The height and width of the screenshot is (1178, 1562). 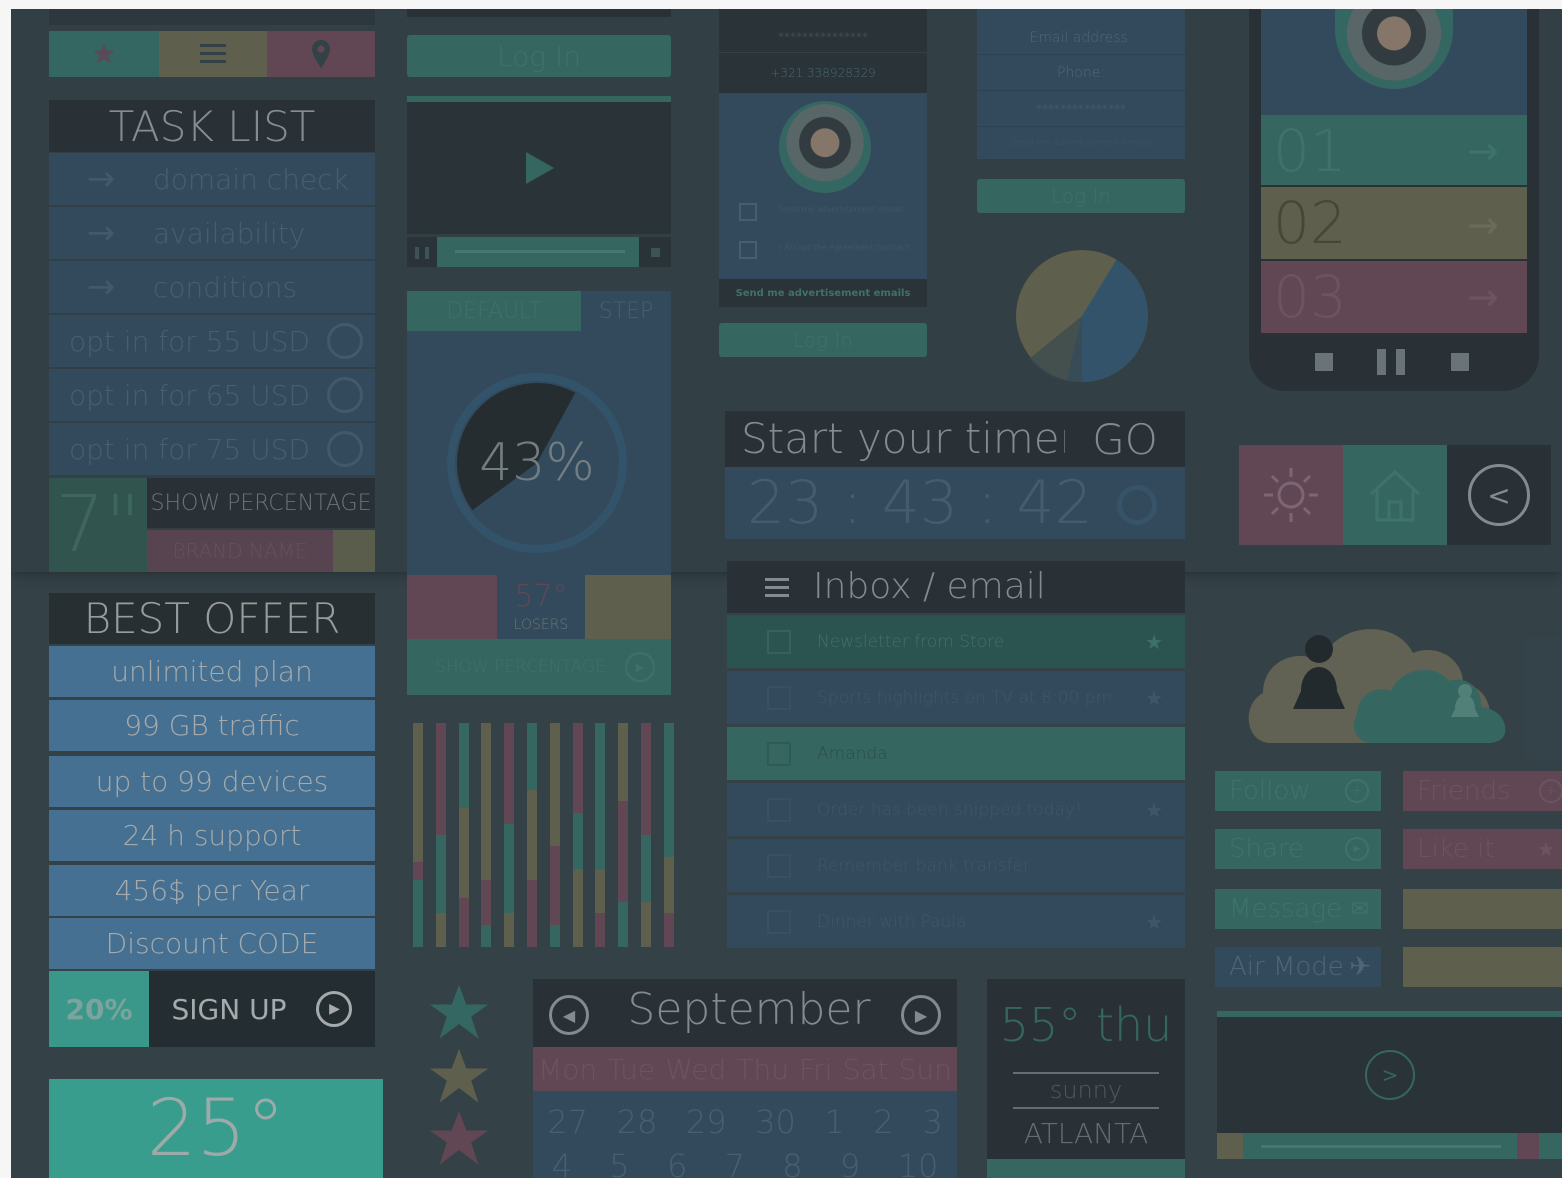 I want to click on calendar-day: 3, so click(x=932, y=1122).